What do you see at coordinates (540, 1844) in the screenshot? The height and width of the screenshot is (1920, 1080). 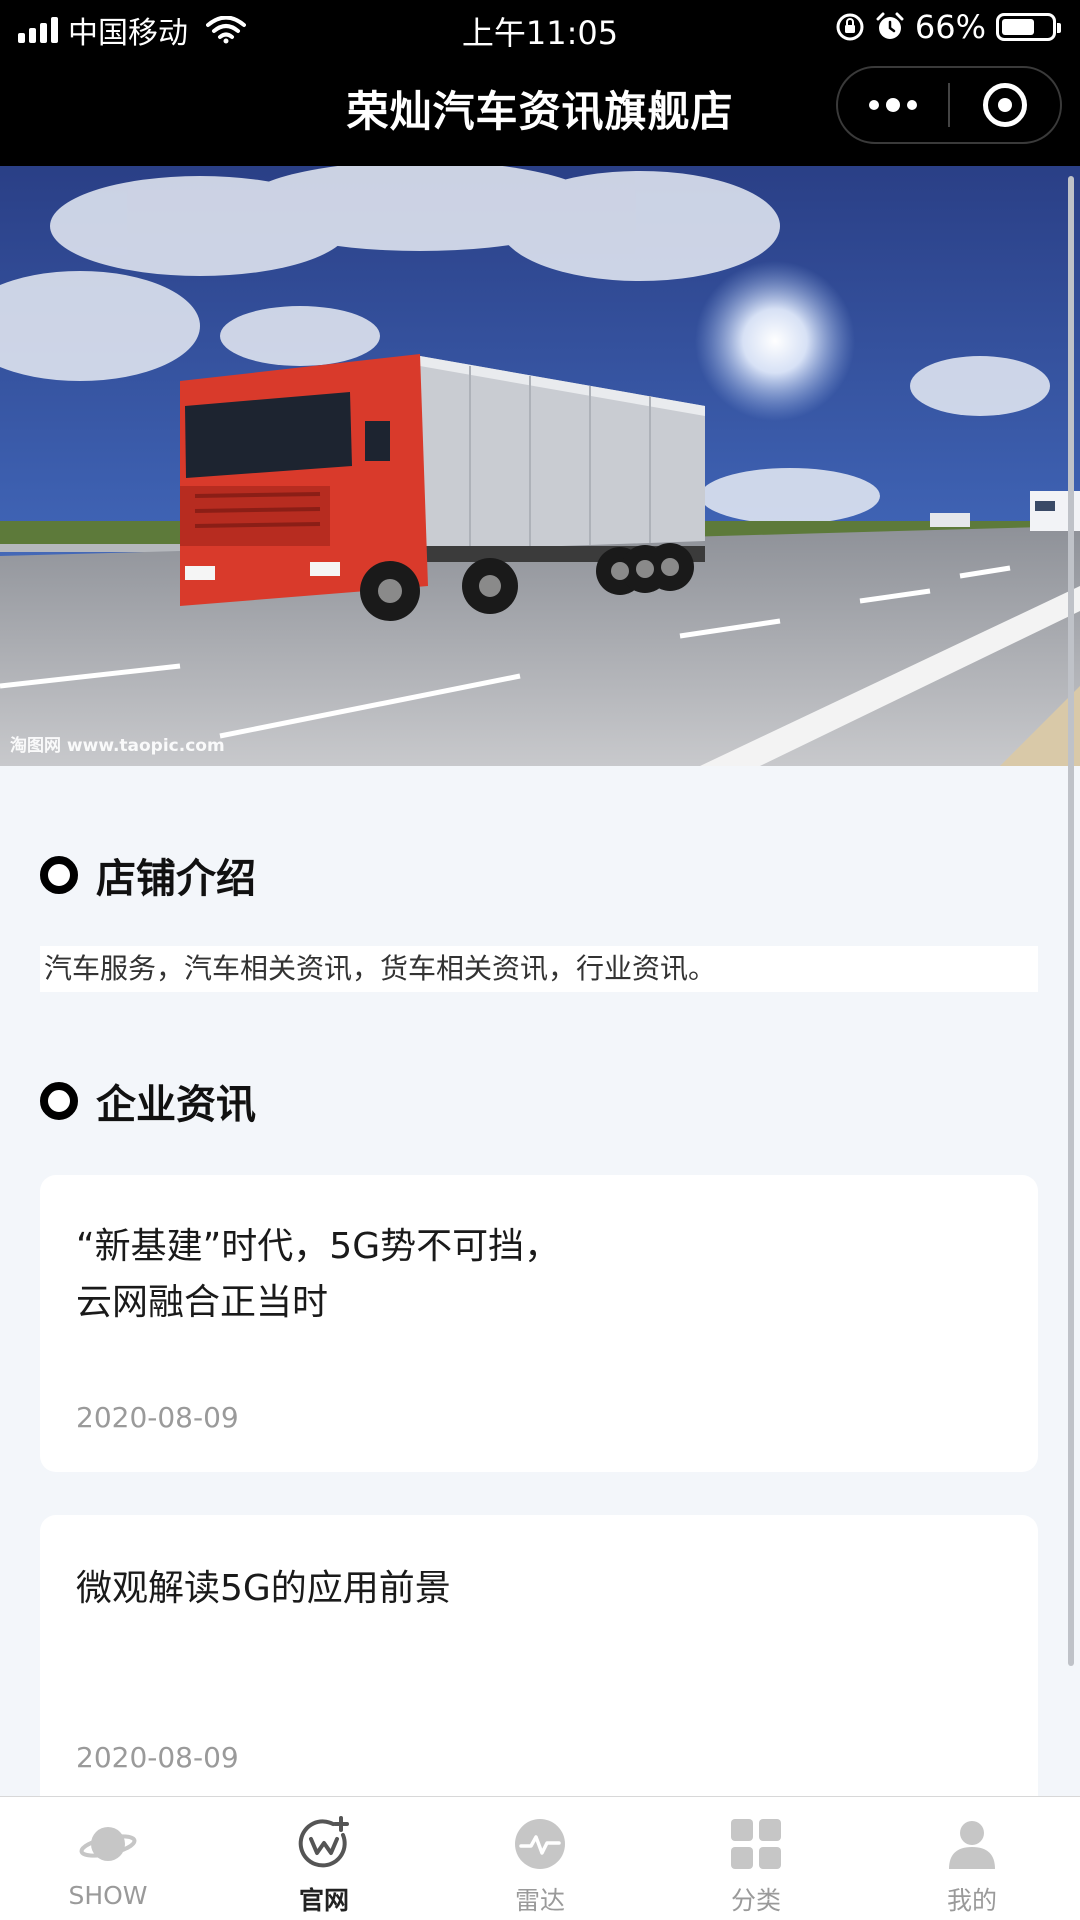 I see `radar-icon` at bounding box center [540, 1844].